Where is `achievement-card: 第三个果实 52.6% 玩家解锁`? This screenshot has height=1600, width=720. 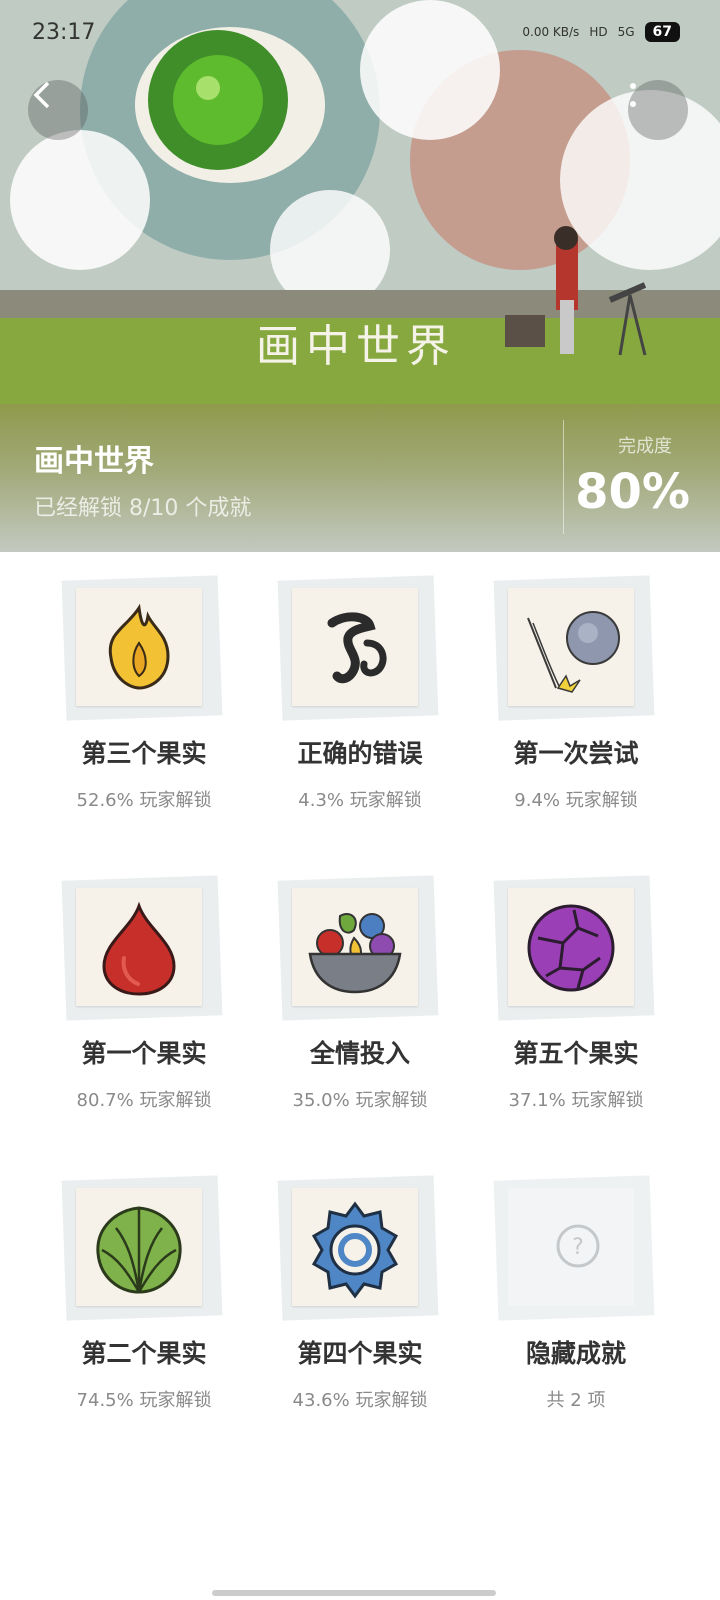 achievement-card: 第三个果实 52.6% 玩家解锁 is located at coordinates (144, 700).